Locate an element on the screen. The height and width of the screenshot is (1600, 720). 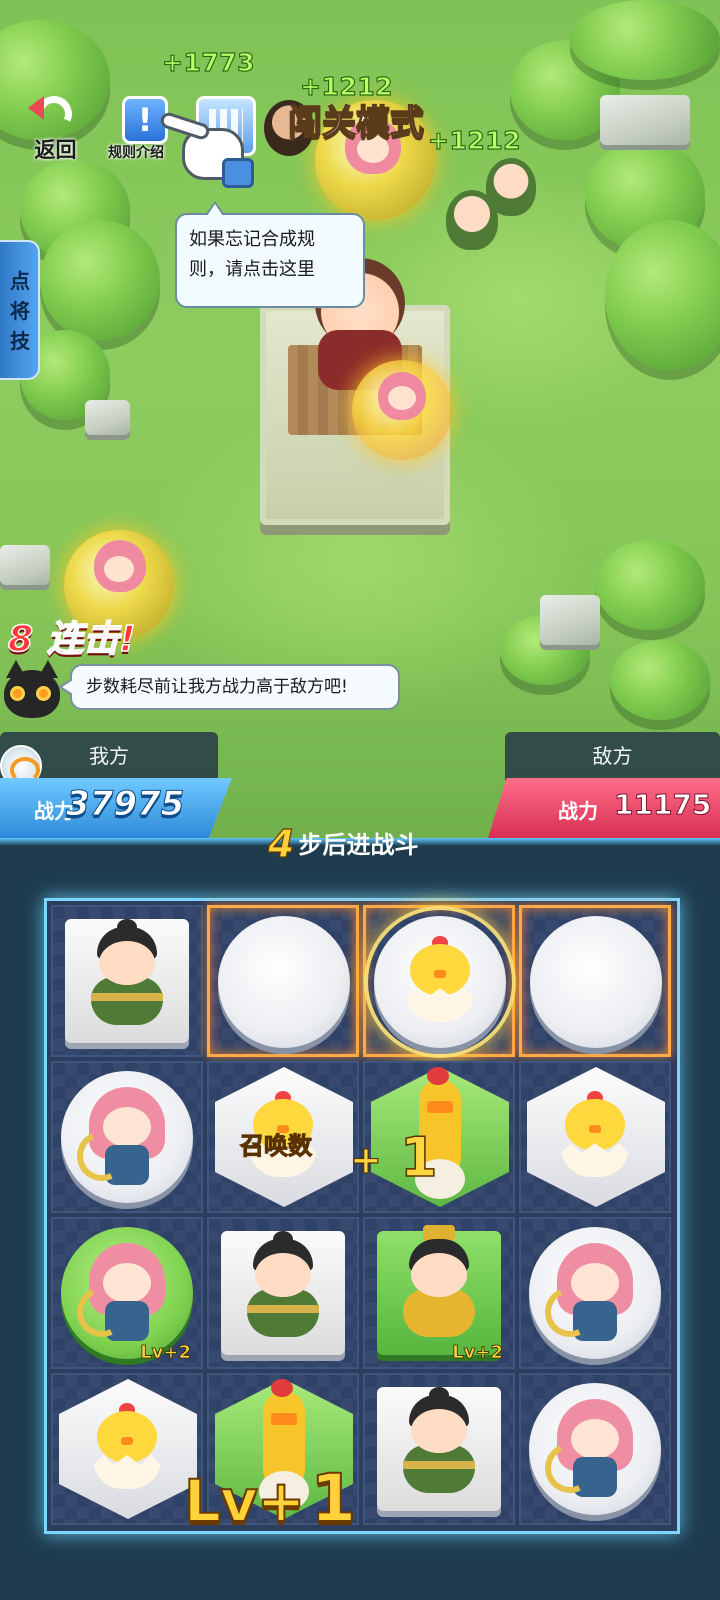
pointing-hand-icon is located at coordinates (206, 145).